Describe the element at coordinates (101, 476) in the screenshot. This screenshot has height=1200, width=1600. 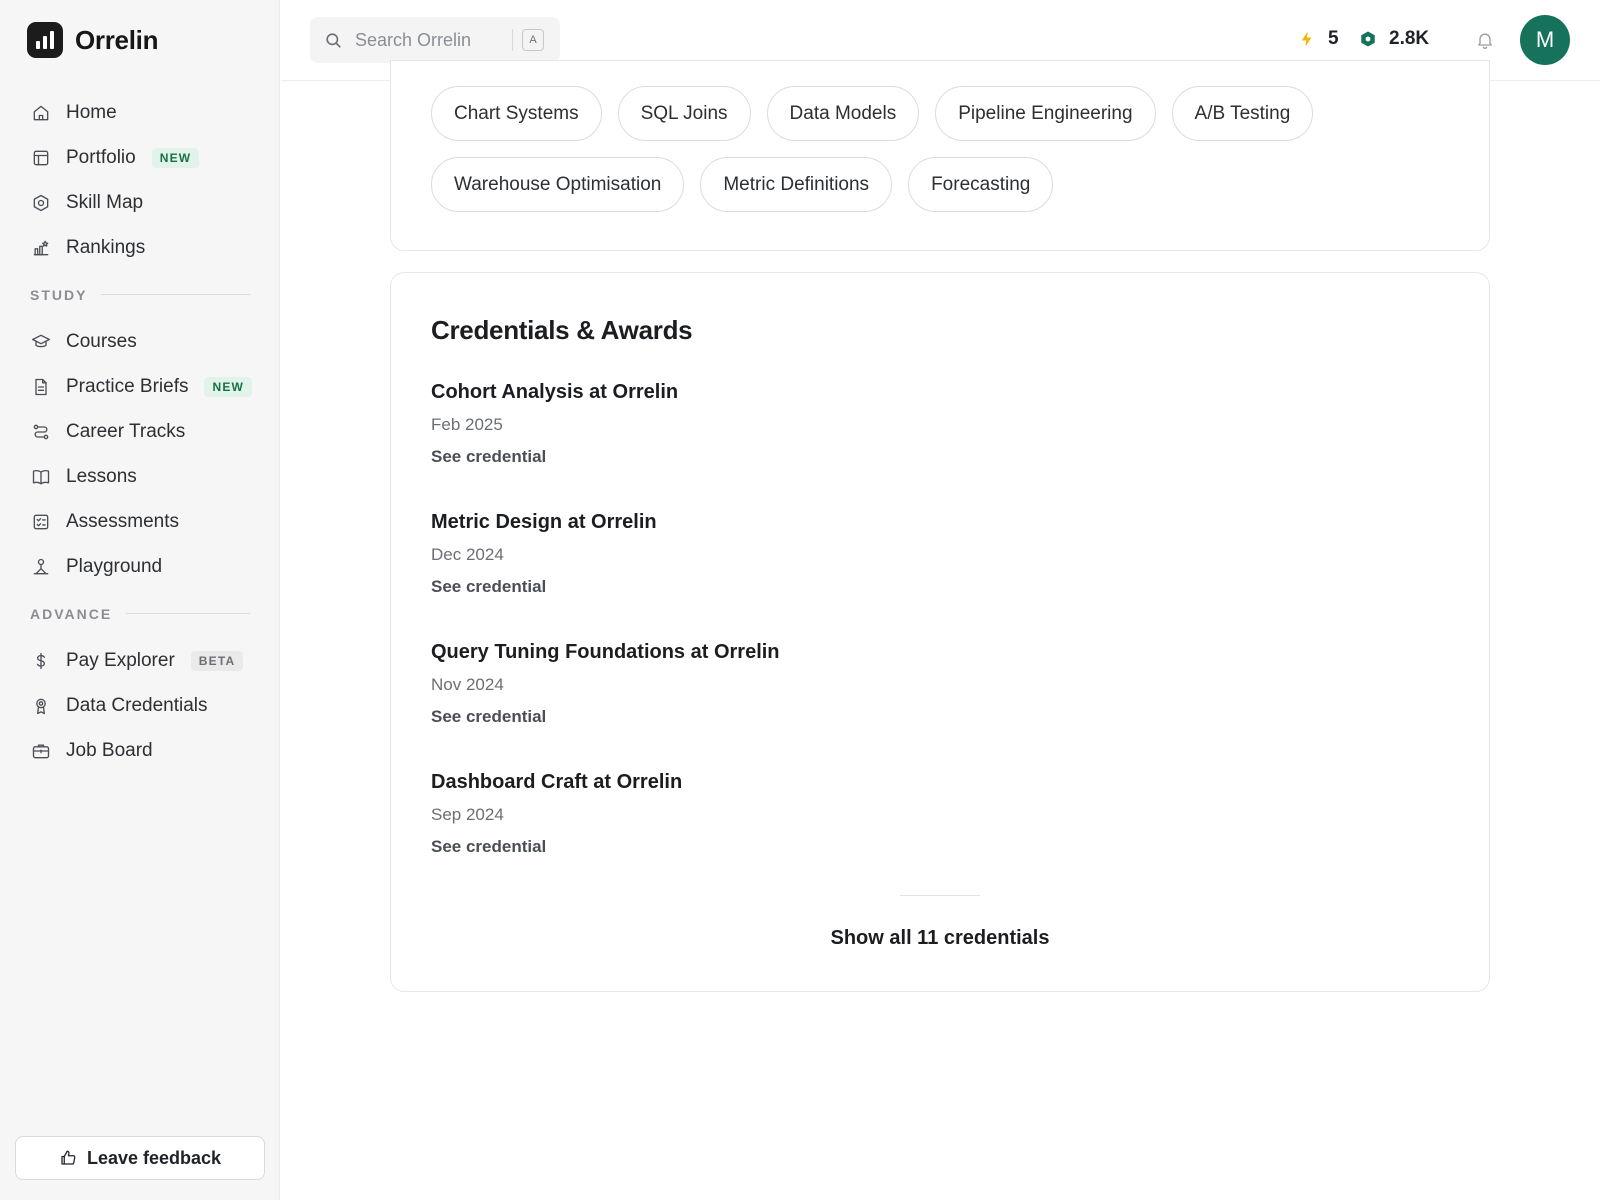
I see `sidebar-item-label: Lessons` at that location.